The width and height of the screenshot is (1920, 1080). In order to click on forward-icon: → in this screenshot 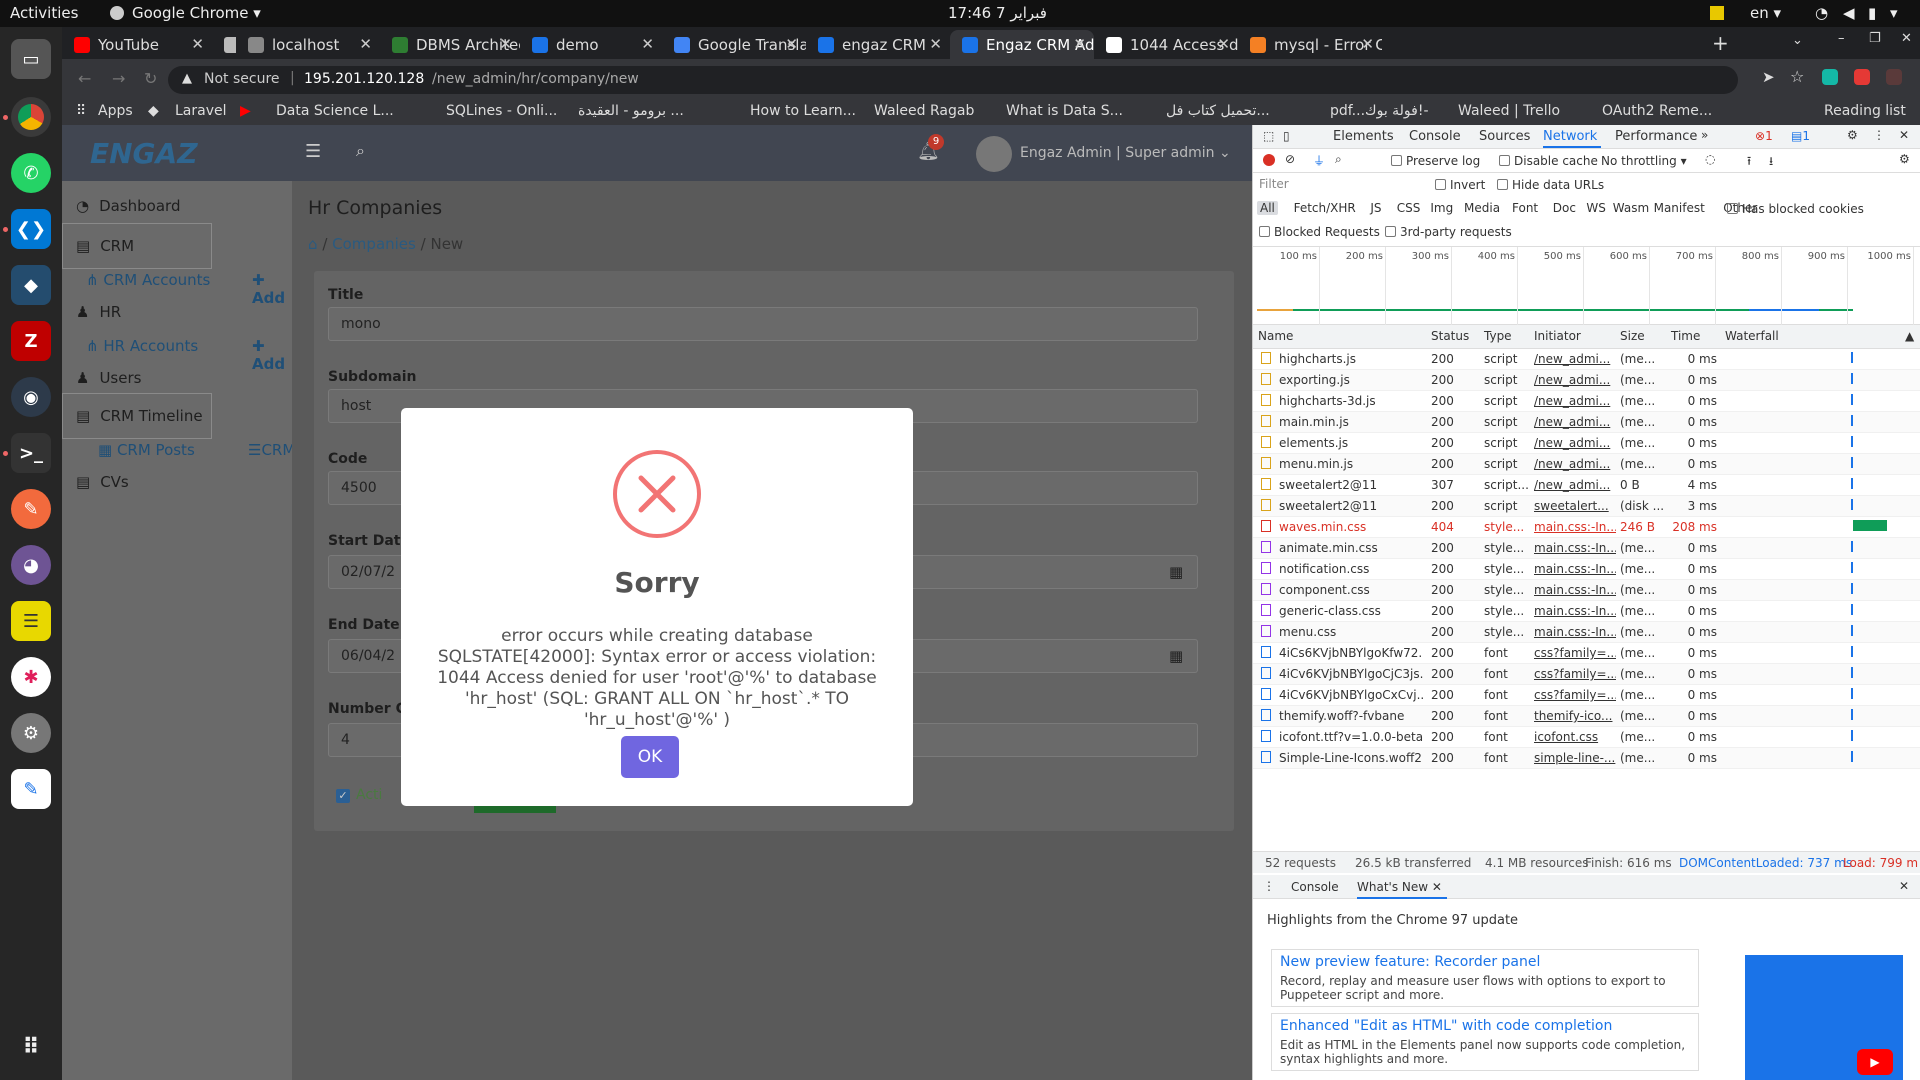, I will do `click(118, 78)`.